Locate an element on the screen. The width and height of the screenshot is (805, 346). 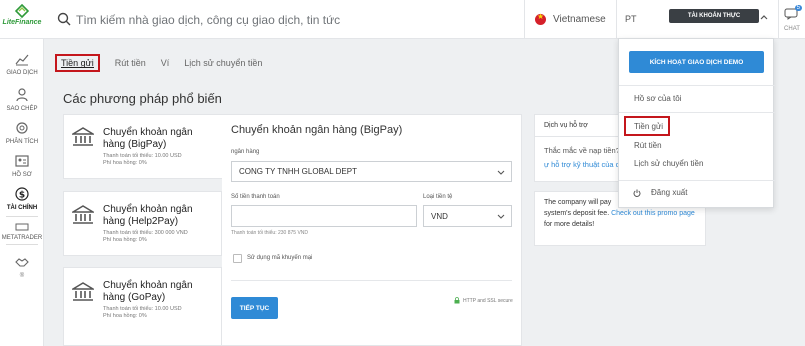
lock-icon is located at coordinates (457, 300).